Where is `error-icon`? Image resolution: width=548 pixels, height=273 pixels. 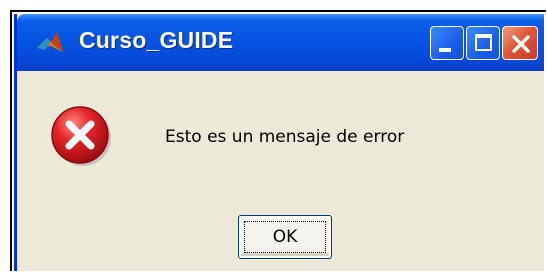 error-icon is located at coordinates (81, 136).